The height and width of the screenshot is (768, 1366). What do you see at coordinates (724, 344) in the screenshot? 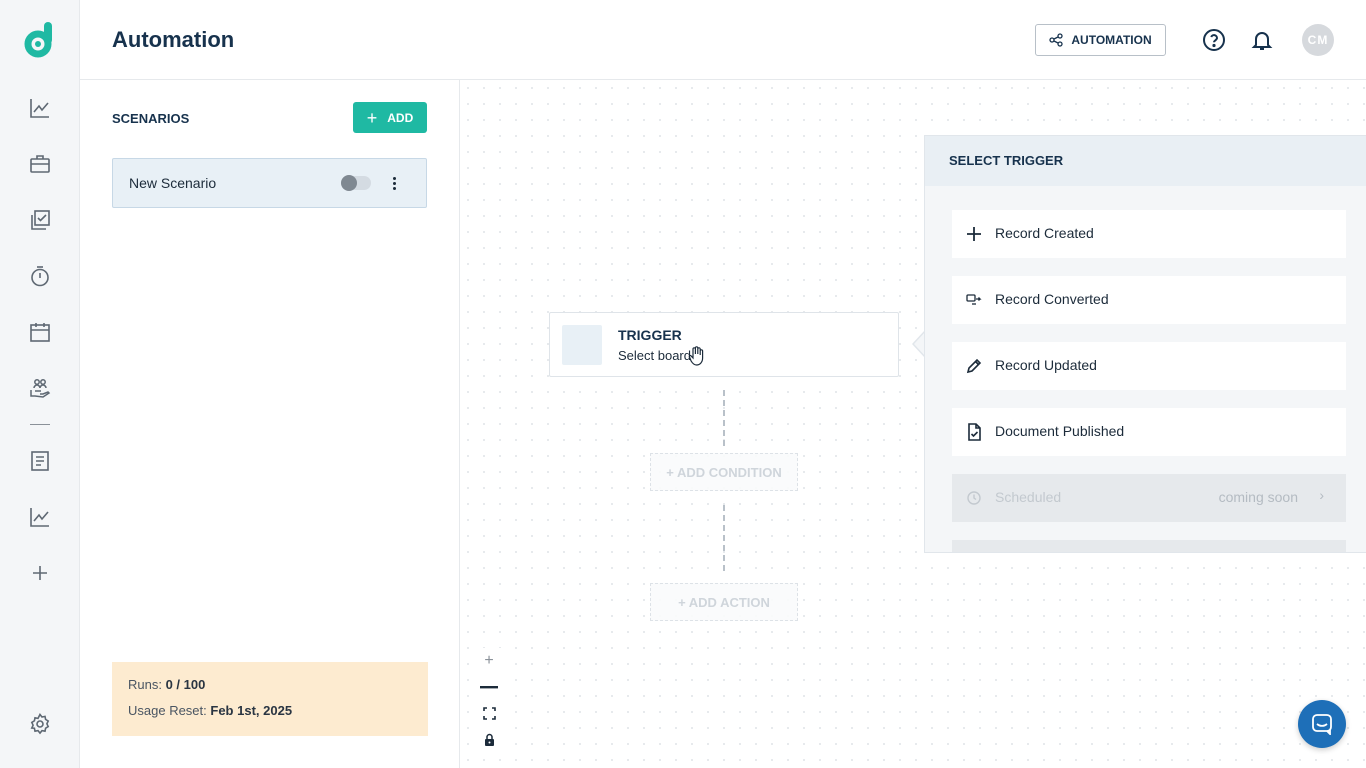
I see `trigger-node: TRIGGER Select board` at bounding box center [724, 344].